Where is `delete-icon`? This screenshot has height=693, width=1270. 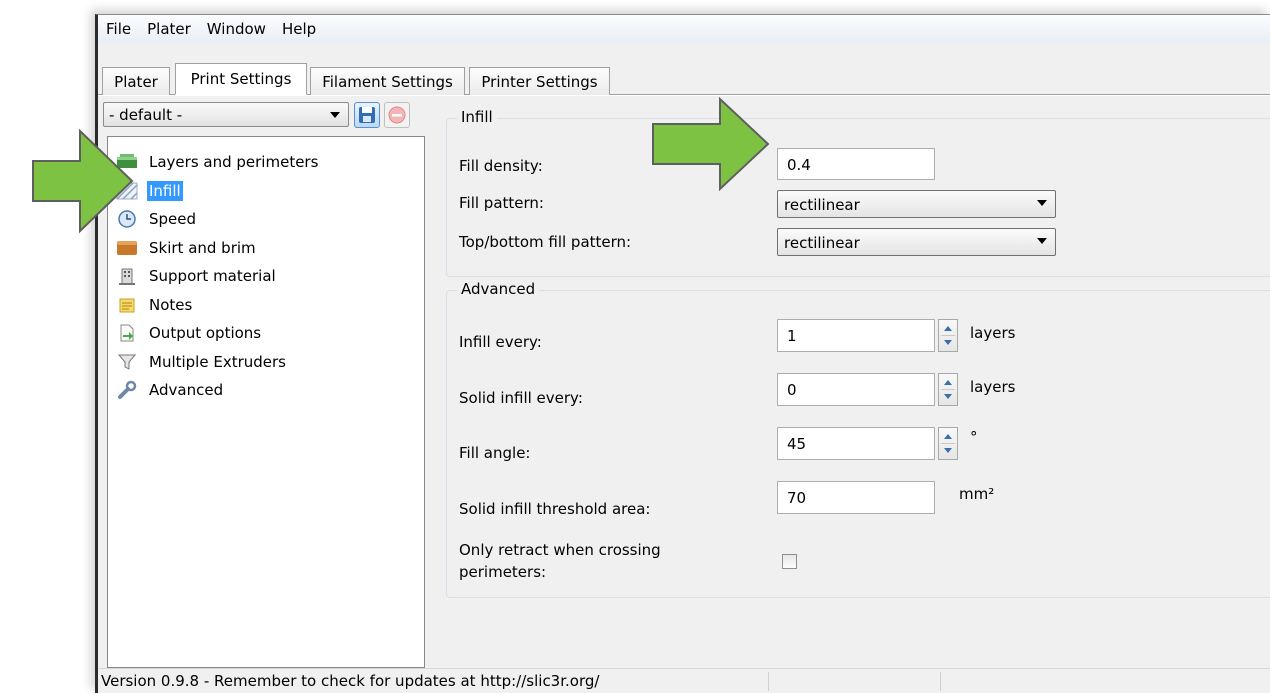 delete-icon is located at coordinates (397, 115).